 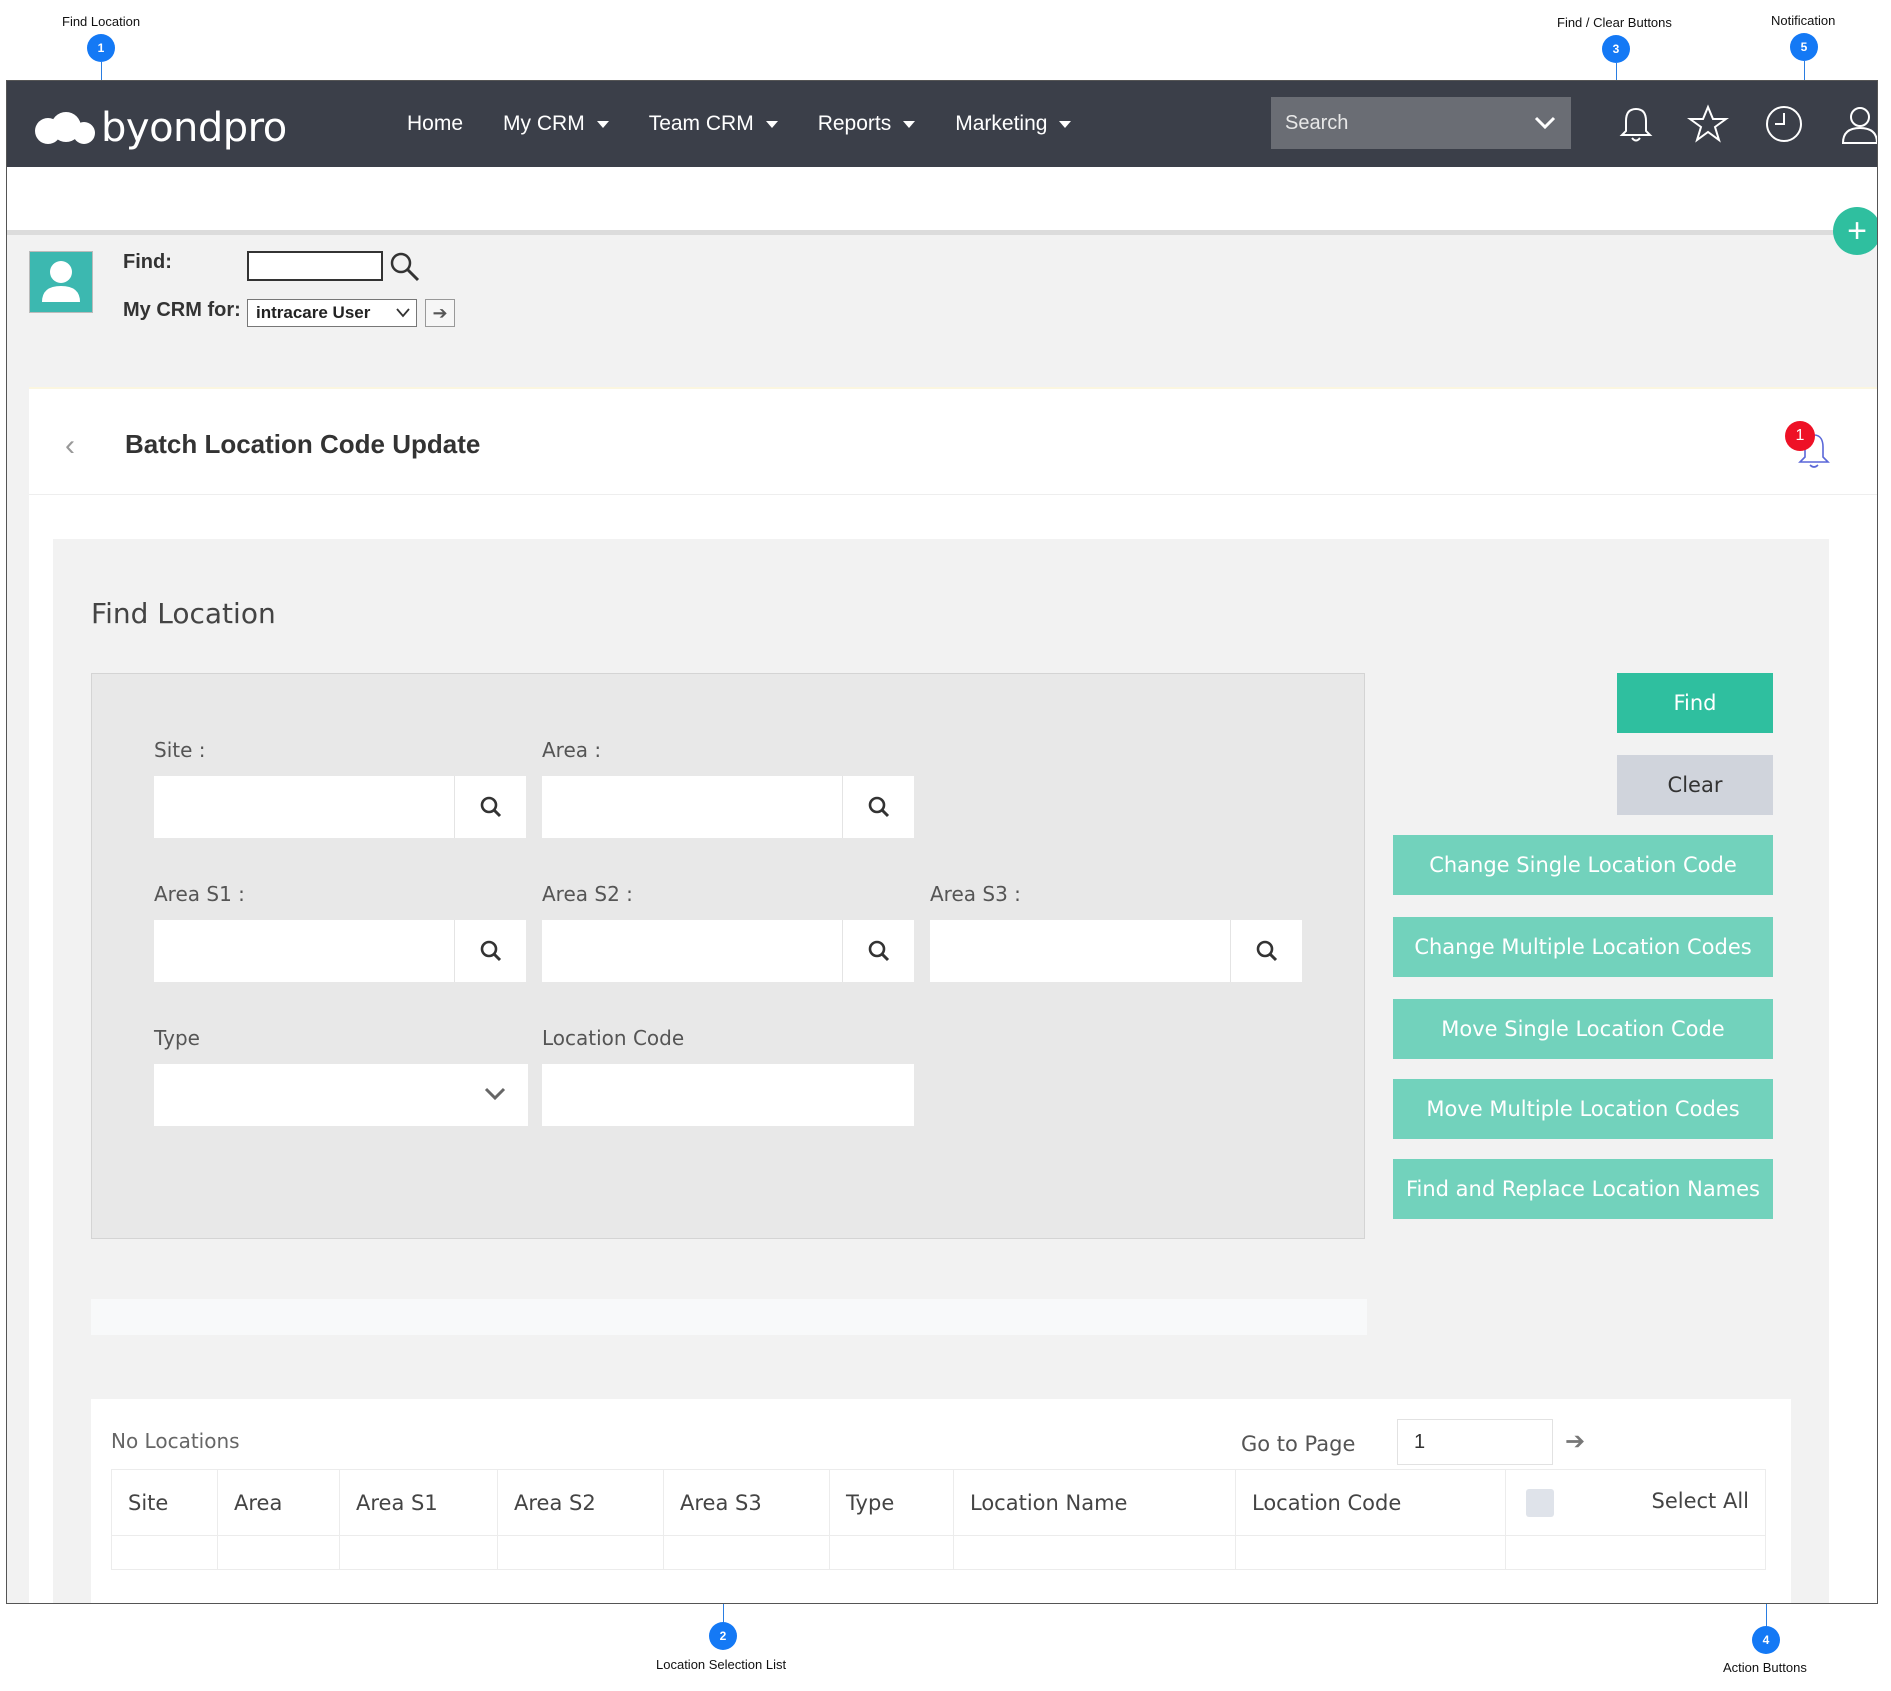 I want to click on back-chevron-icon: ‹, so click(x=70, y=446).